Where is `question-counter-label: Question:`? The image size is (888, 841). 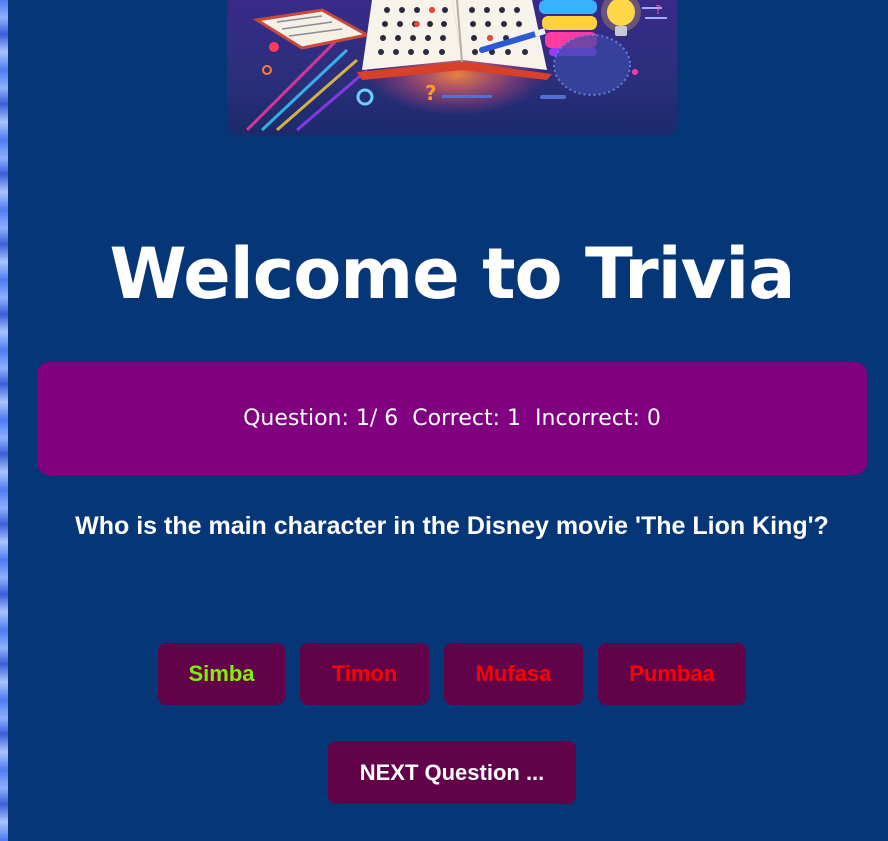
question-counter-label: Question: is located at coordinates (296, 418).